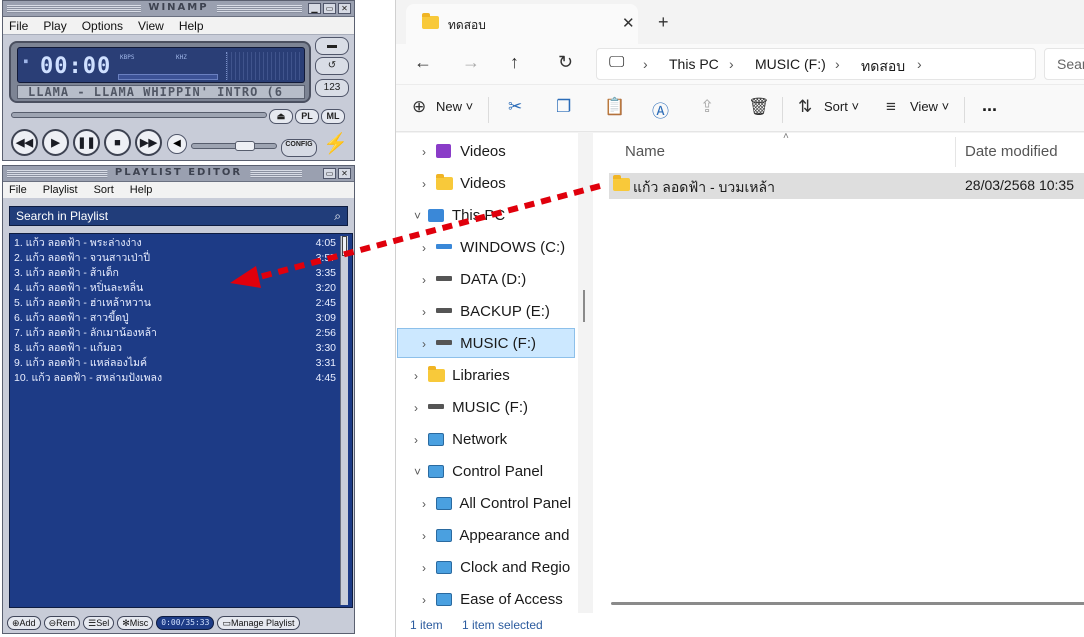 This screenshot has width=1084, height=637. I want to click on winamp-lightning-icon: ⚡, so click(335, 144).